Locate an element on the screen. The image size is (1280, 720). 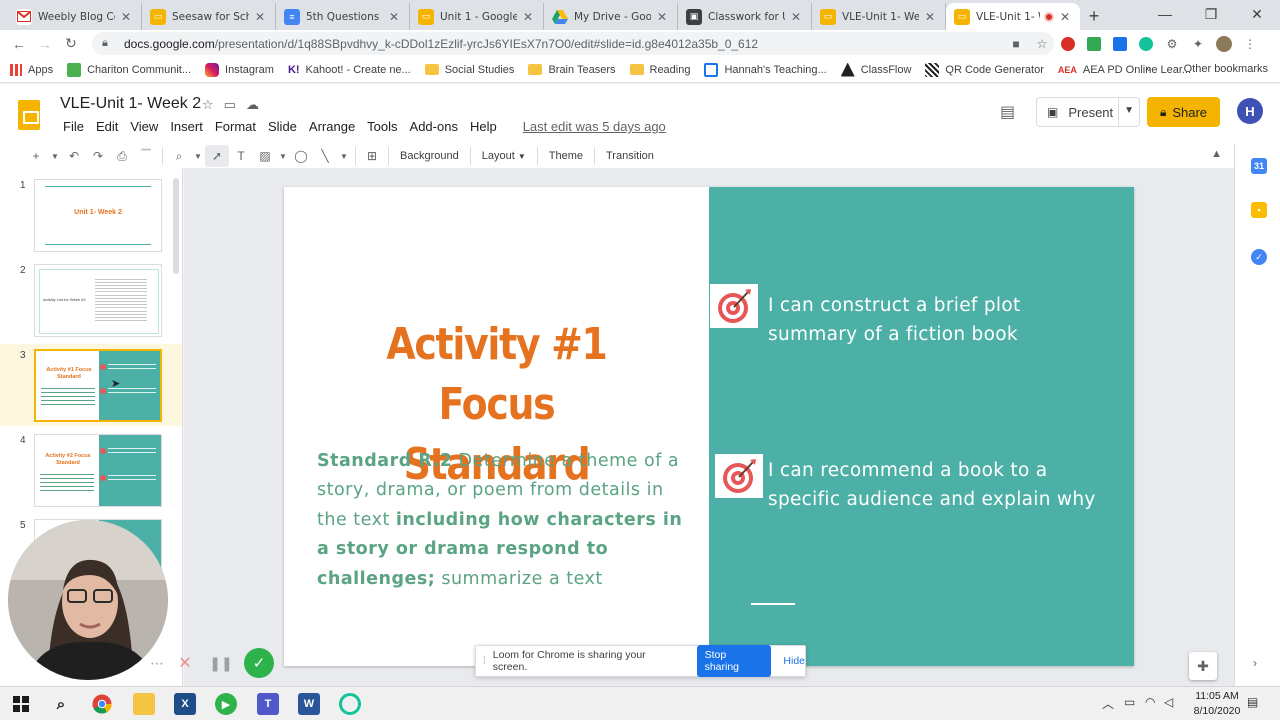
reload-icon: ↻ is located at coordinates (71, 44).